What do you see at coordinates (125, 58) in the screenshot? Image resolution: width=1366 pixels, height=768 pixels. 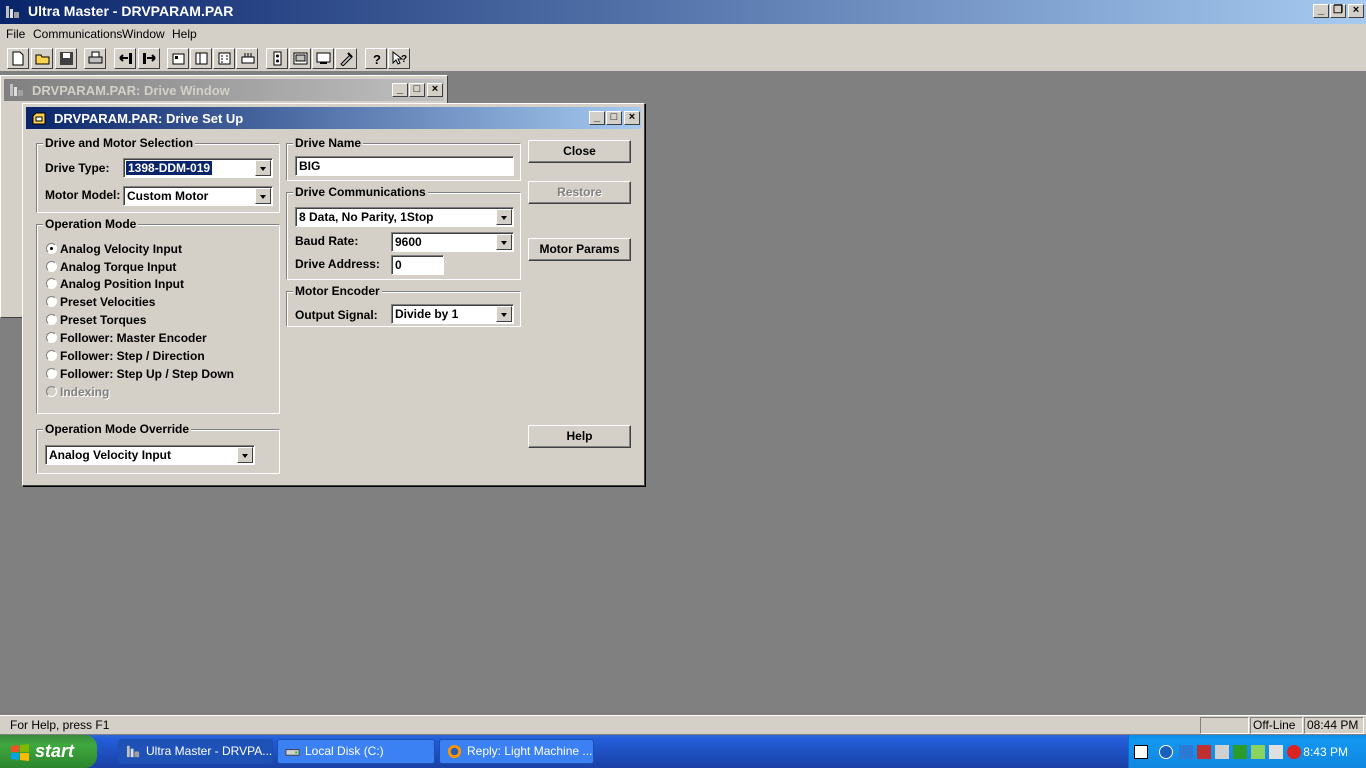 I see `upload-icon` at bounding box center [125, 58].